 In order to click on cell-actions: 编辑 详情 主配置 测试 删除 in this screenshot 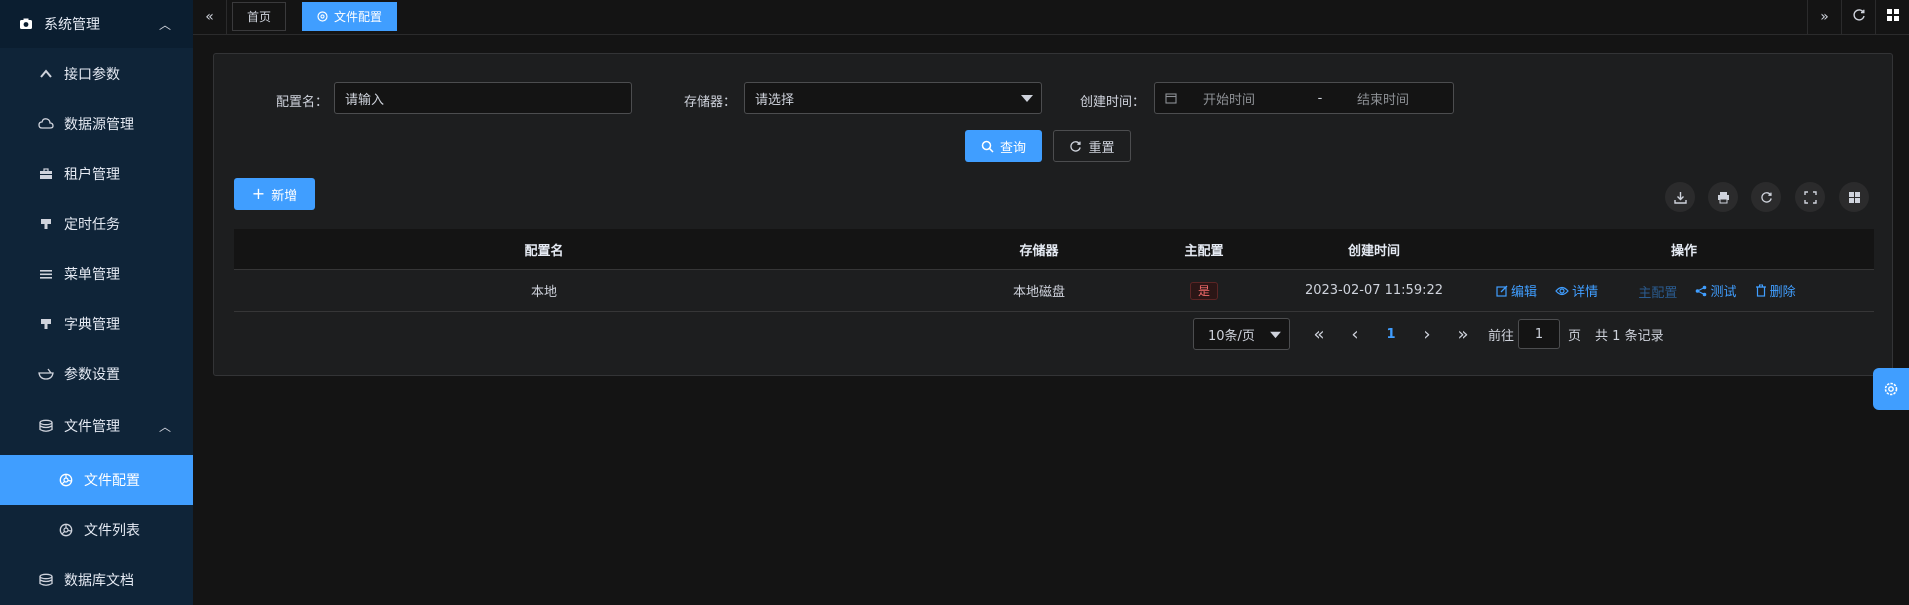, I will do `click(1686, 291)`.